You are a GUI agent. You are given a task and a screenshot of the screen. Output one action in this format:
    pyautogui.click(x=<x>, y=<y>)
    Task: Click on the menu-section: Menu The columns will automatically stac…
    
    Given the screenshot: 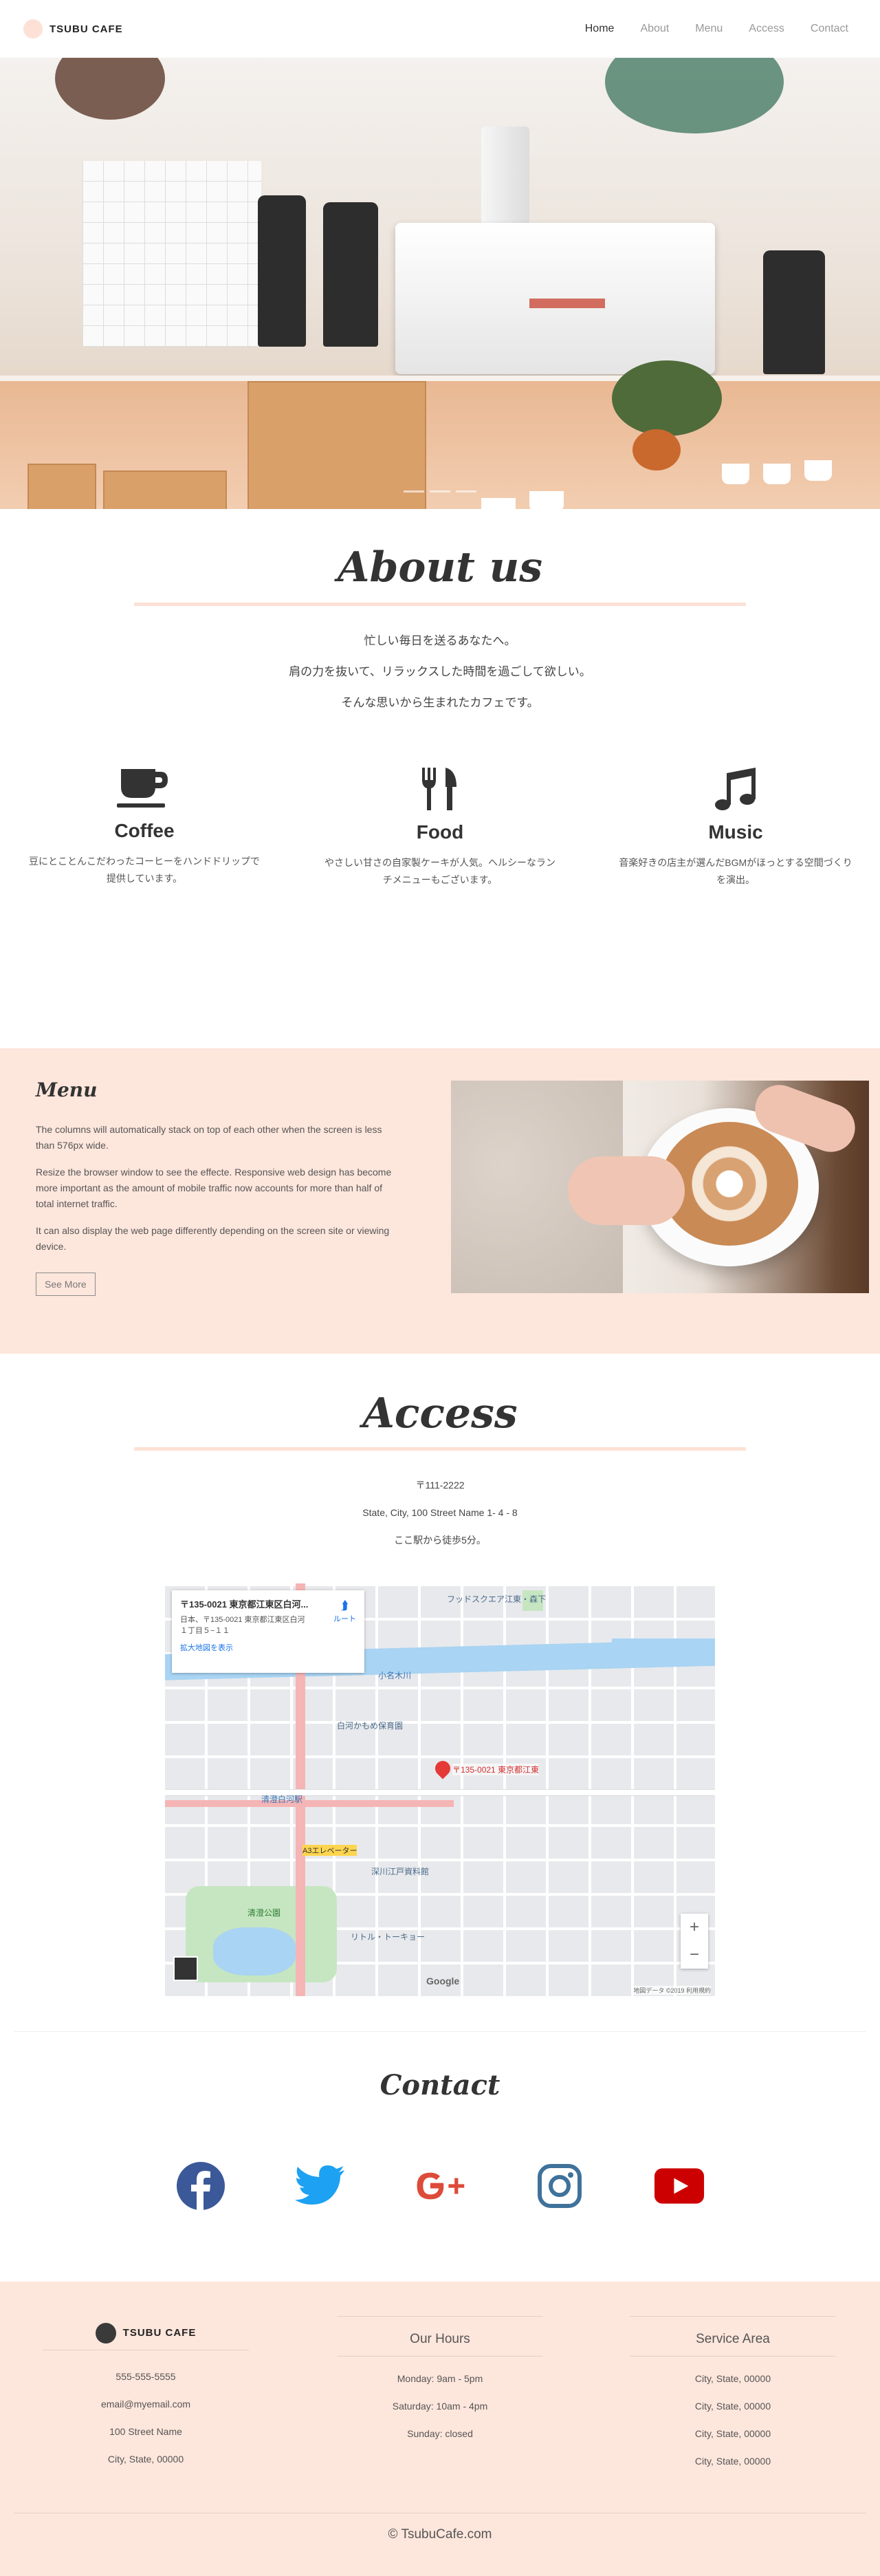 What is the action you would take?
    pyautogui.click(x=440, y=1201)
    